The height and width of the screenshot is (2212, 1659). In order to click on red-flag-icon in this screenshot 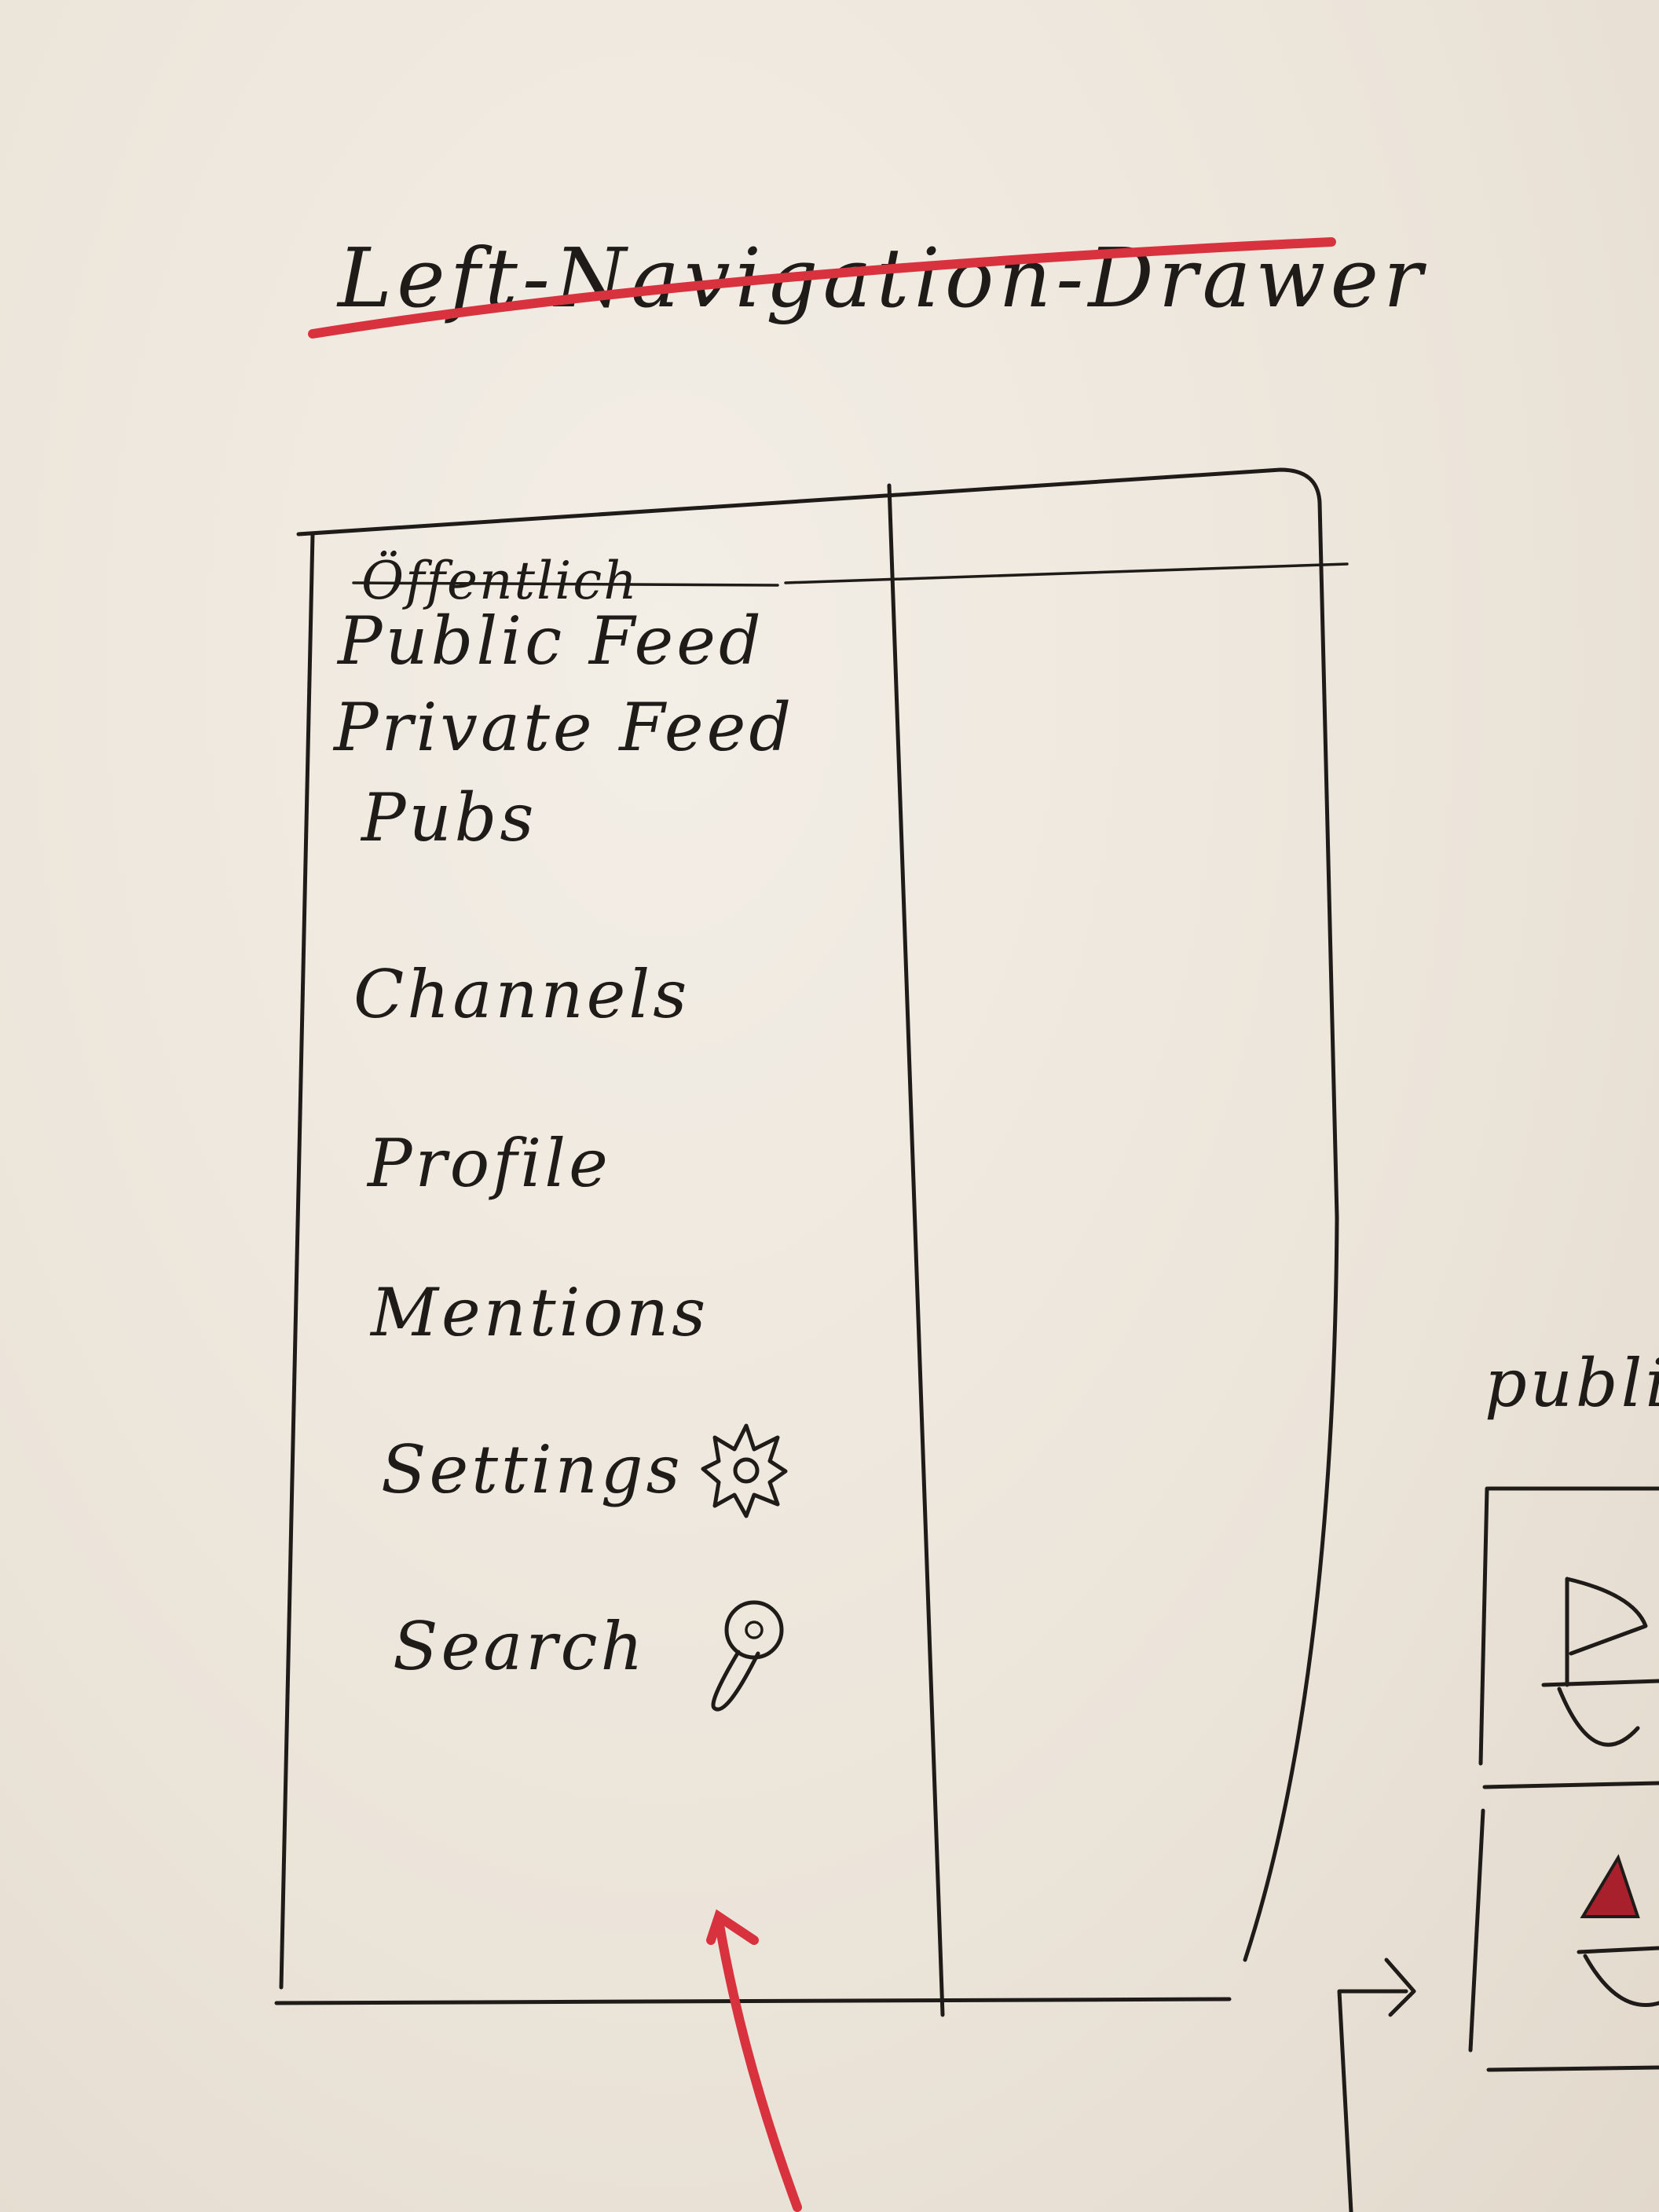, I will do `click(1618, 1931)`.